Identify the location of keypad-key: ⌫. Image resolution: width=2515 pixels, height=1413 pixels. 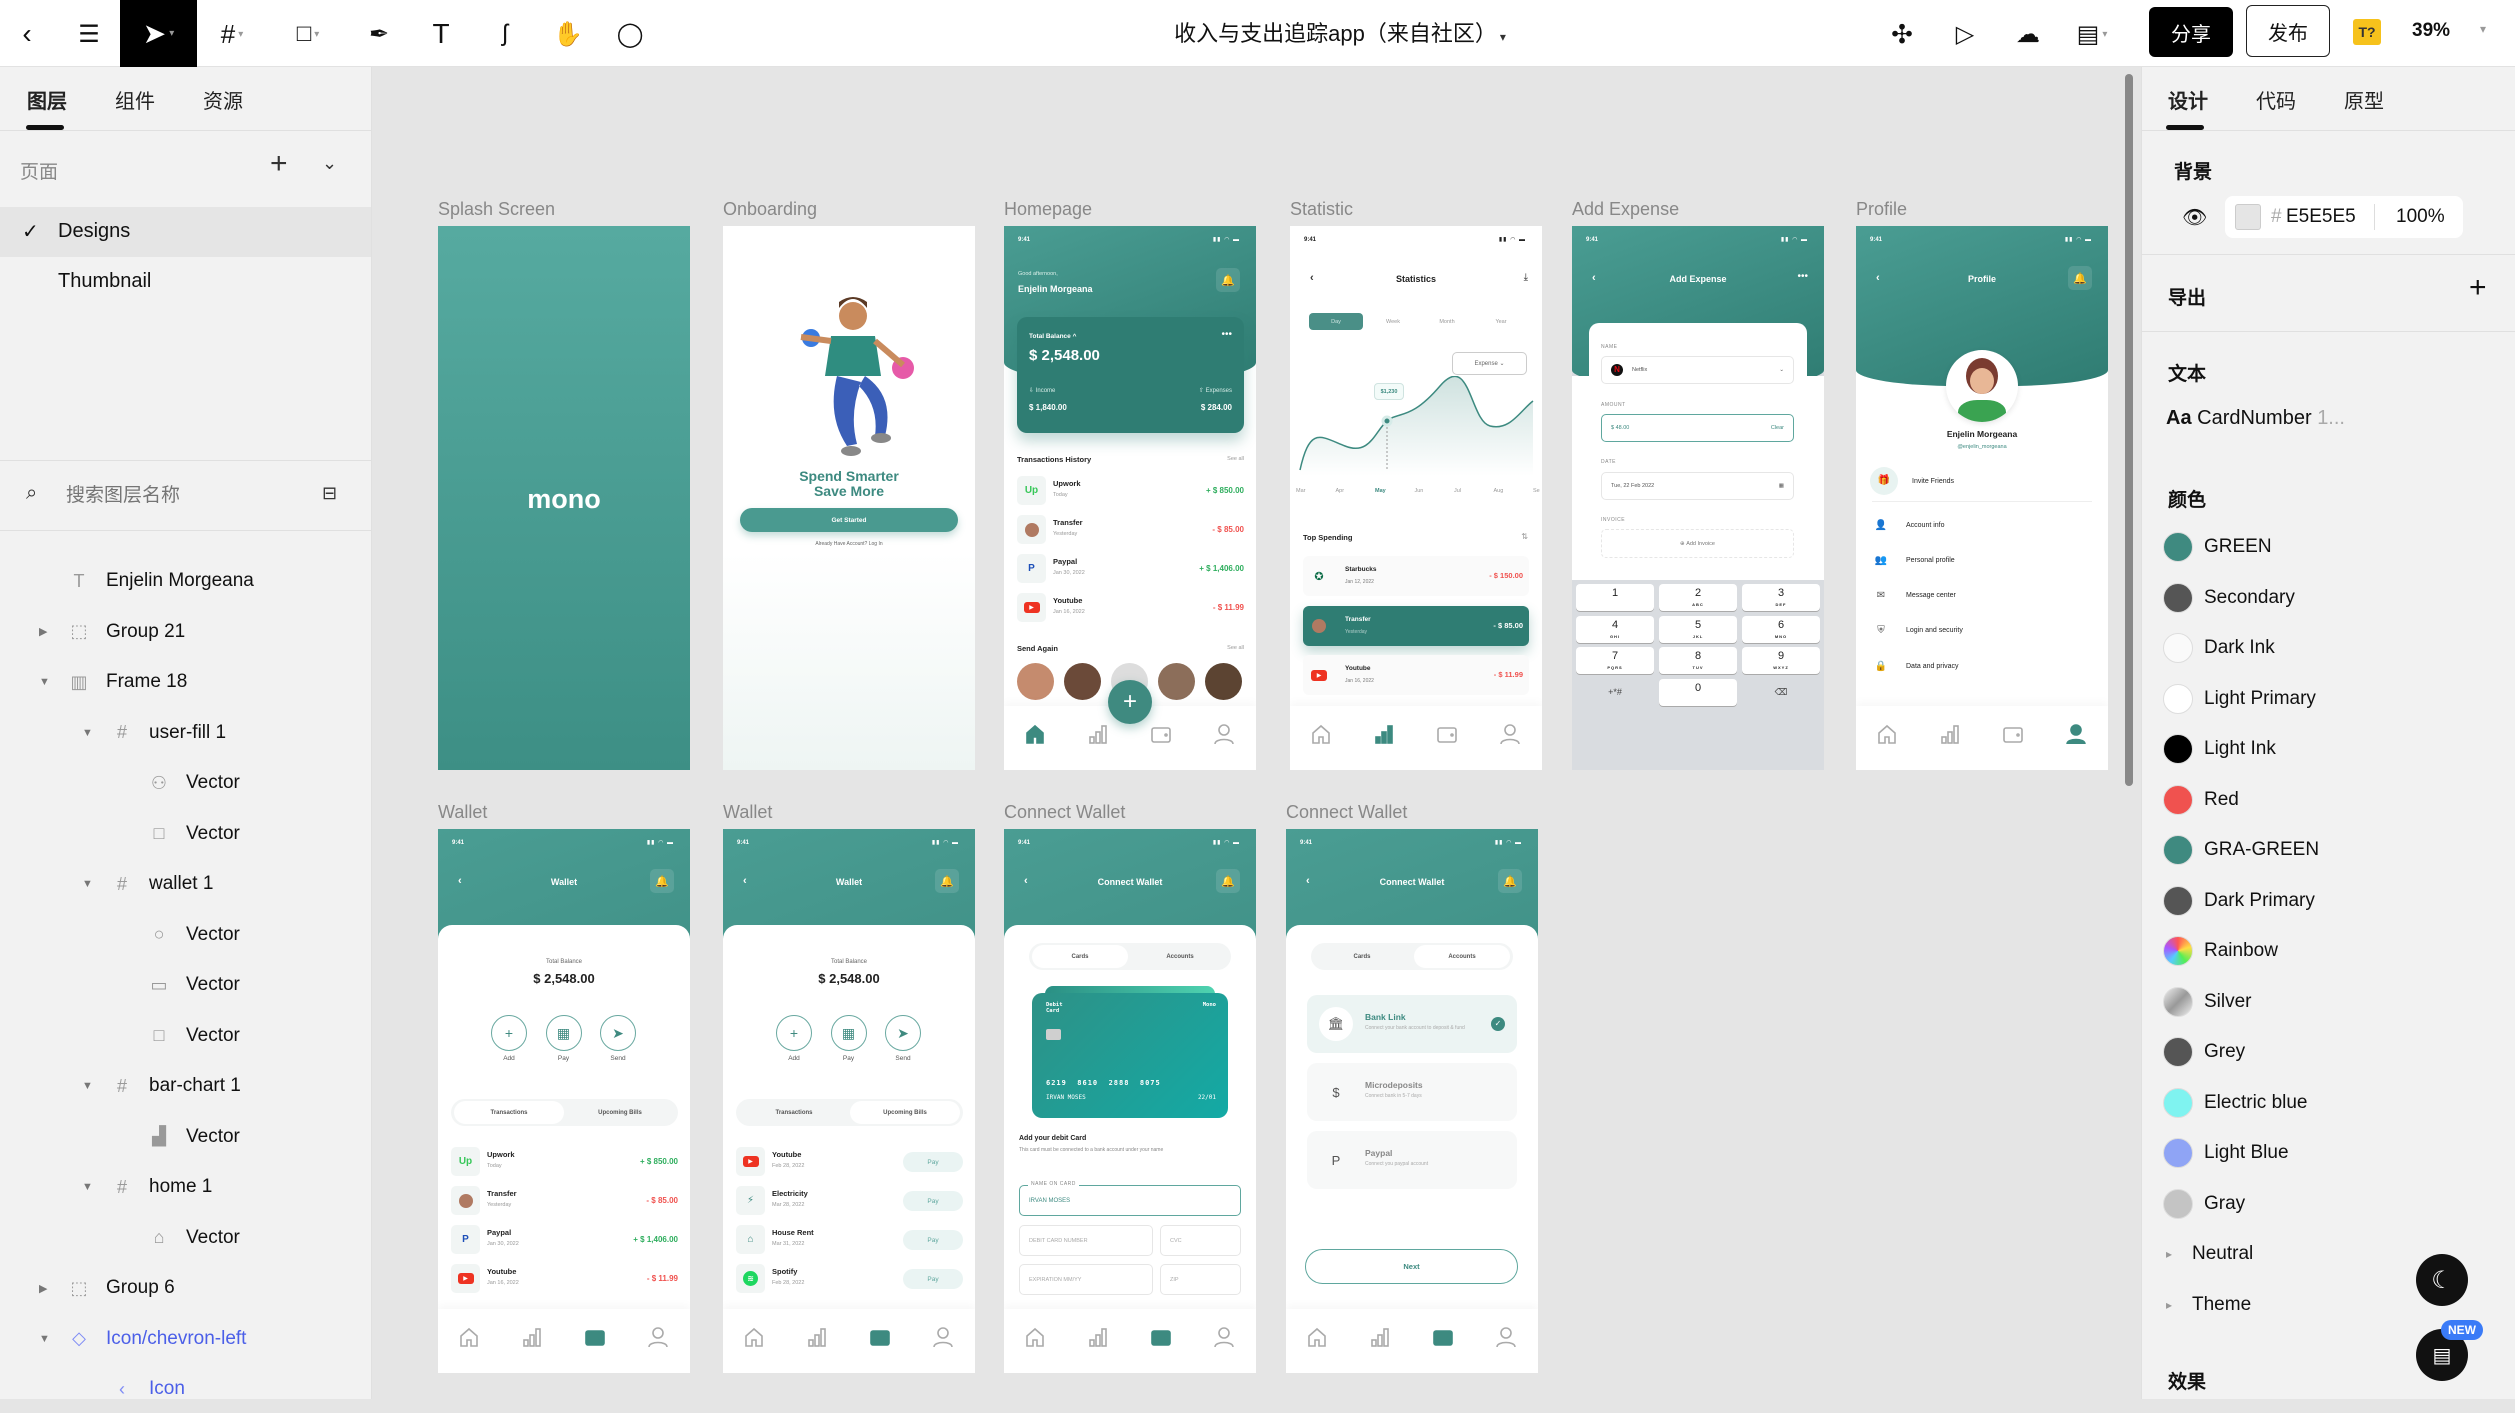
(1781, 692).